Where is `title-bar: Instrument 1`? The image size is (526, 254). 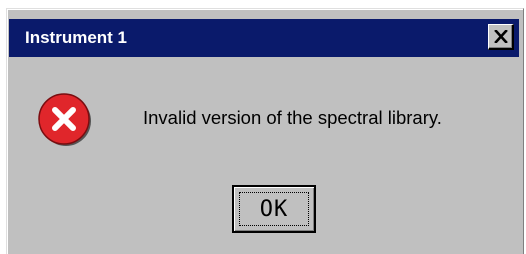 title-bar: Instrument 1 is located at coordinates (264, 38).